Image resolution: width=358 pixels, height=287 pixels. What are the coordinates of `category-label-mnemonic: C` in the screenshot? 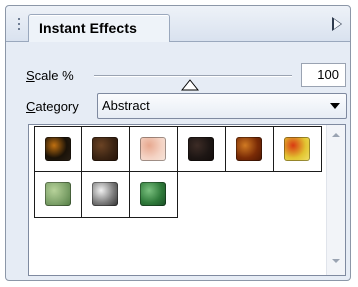 It's located at (31, 106).